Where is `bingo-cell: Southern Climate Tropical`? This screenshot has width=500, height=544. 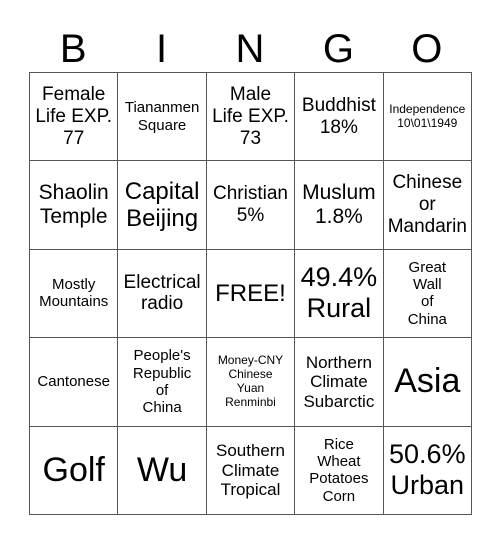
bingo-cell: Southern Climate Tropical is located at coordinates (251, 470).